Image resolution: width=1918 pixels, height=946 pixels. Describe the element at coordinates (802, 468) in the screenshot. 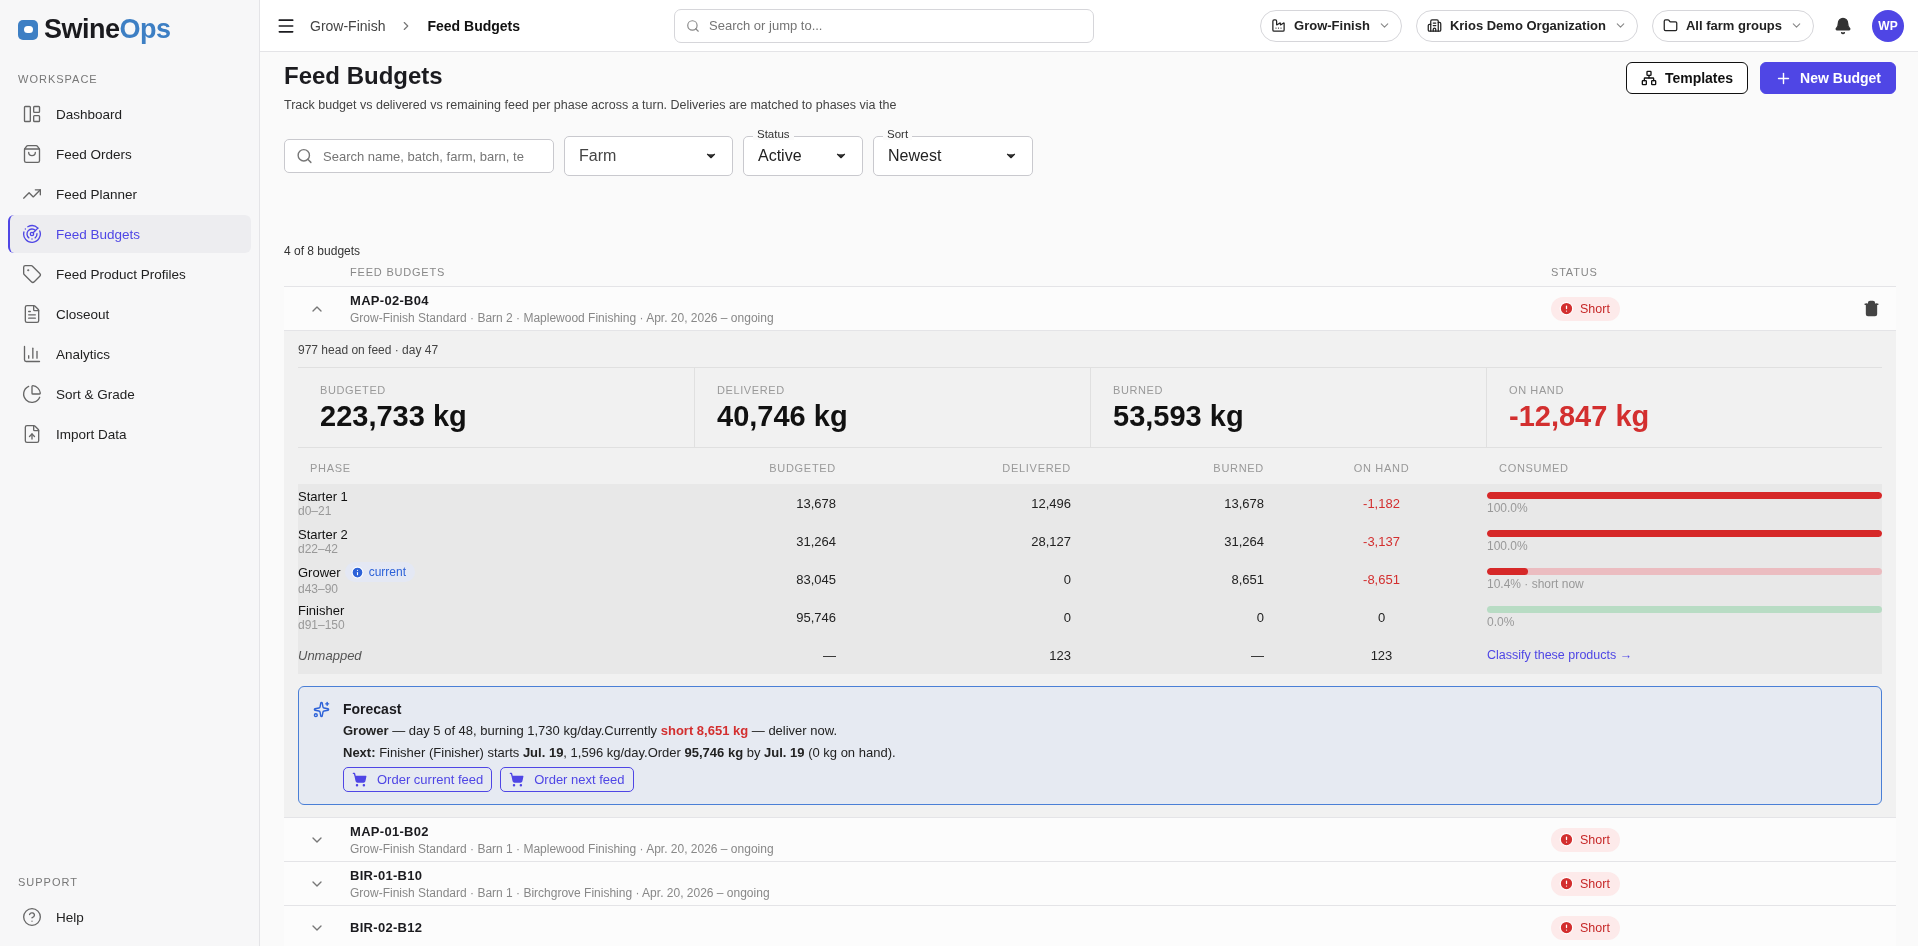

I see `column-header: BUDGETED` at that location.